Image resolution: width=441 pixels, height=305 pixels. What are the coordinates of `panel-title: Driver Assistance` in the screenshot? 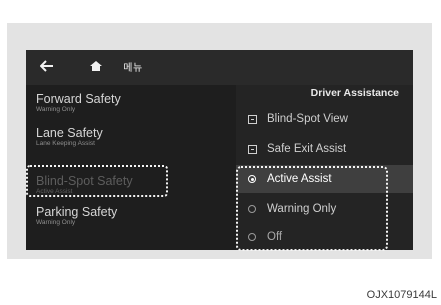 It's located at (324, 95).